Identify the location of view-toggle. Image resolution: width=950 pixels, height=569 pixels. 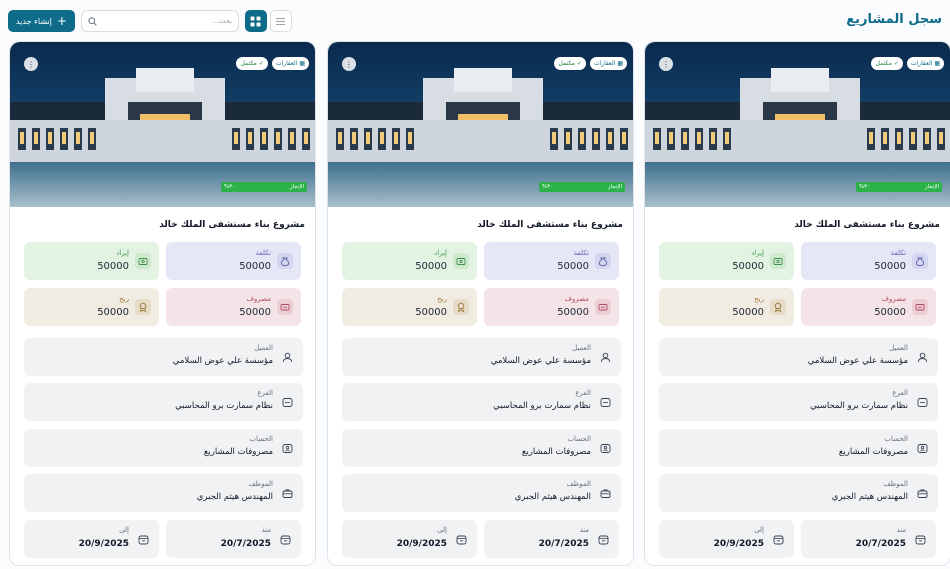
(268, 21).